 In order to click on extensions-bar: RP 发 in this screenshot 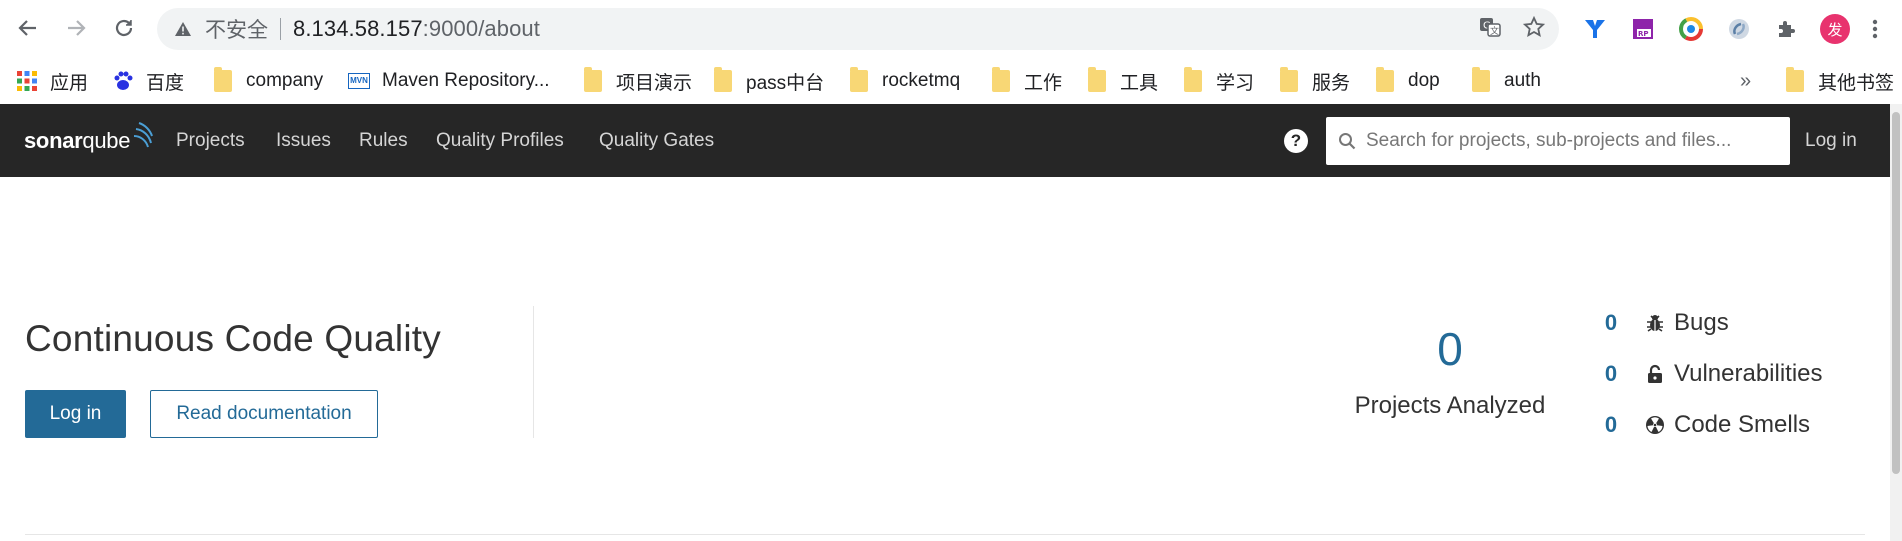, I will do `click(1731, 29)`.